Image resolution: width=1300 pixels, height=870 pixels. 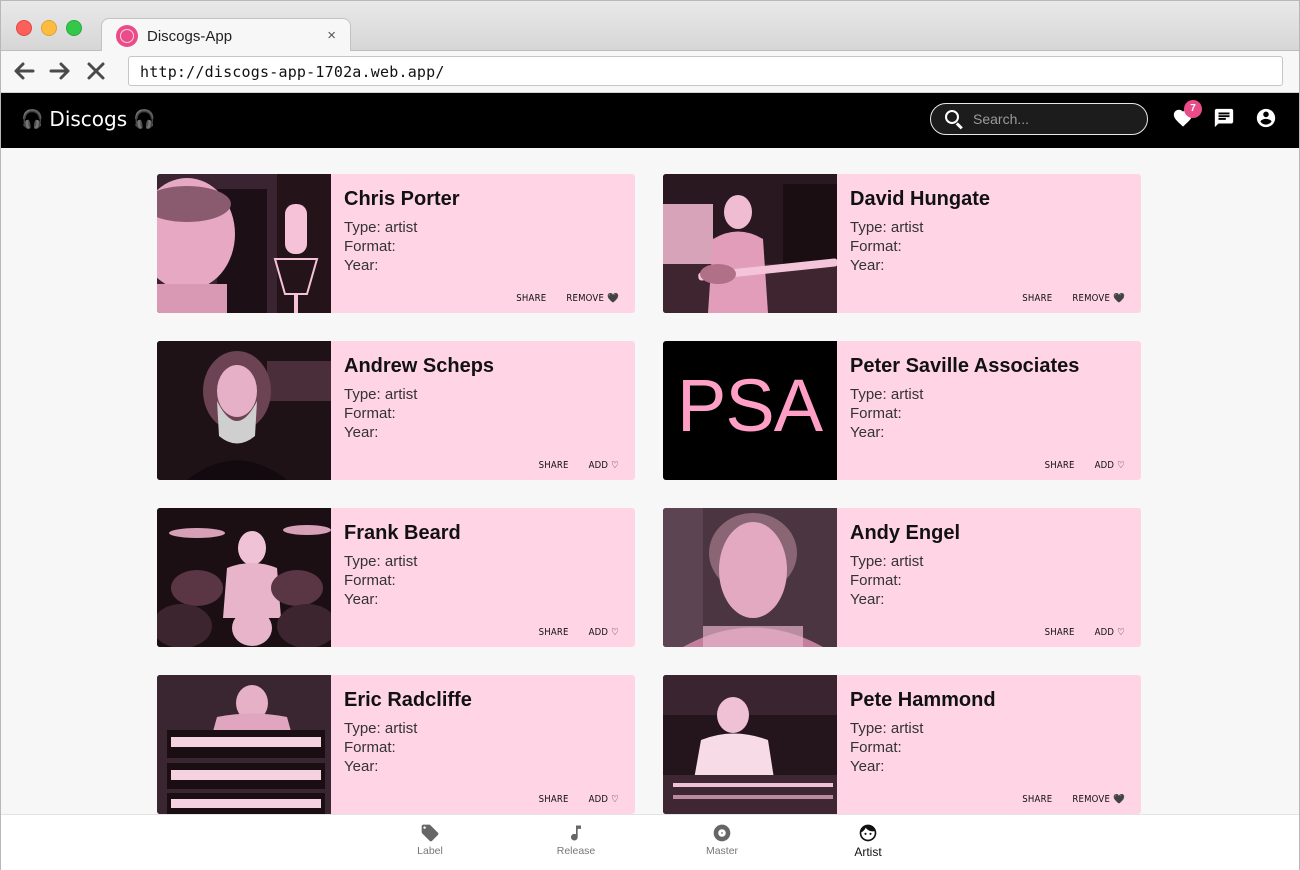 I want to click on tag-icon, so click(x=430, y=833).